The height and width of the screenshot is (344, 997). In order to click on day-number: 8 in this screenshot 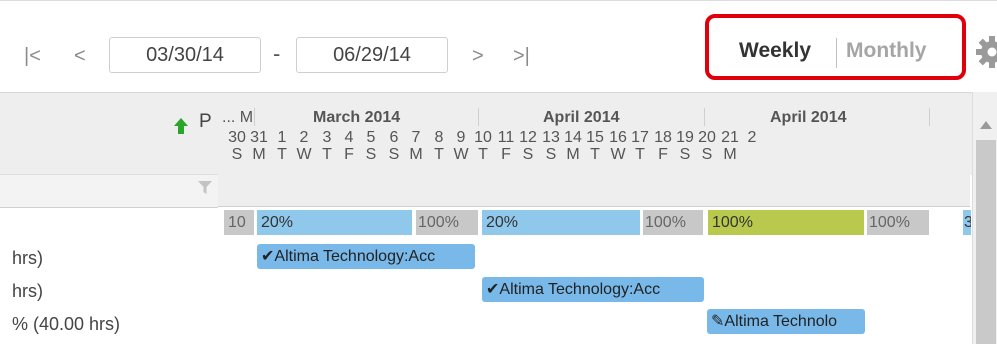, I will do `click(439, 137)`.